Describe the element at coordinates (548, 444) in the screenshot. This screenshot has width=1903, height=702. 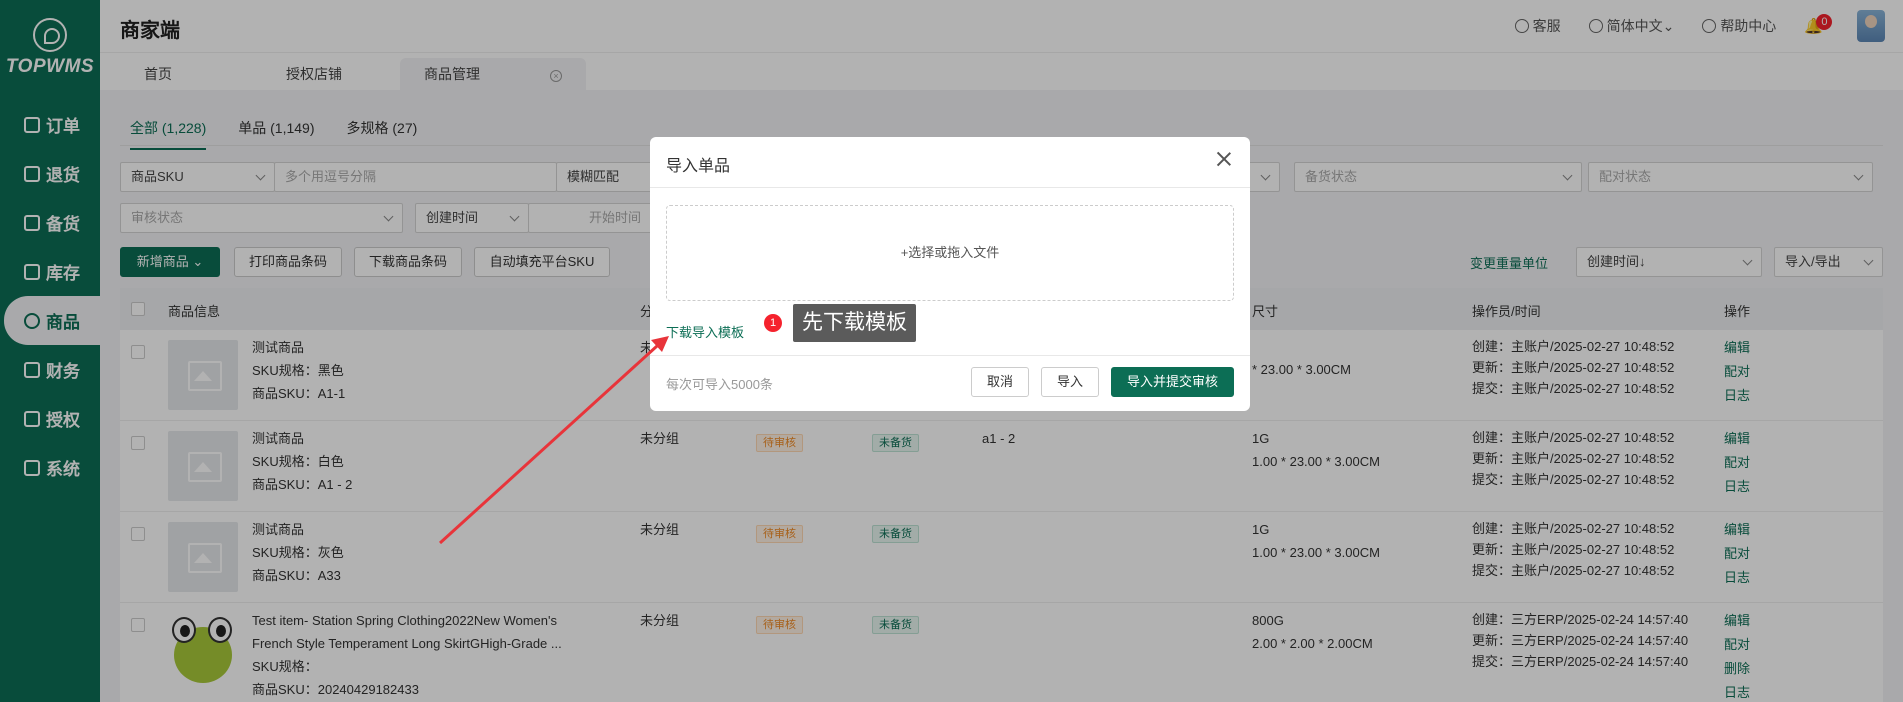
I see `arrow-line` at that location.